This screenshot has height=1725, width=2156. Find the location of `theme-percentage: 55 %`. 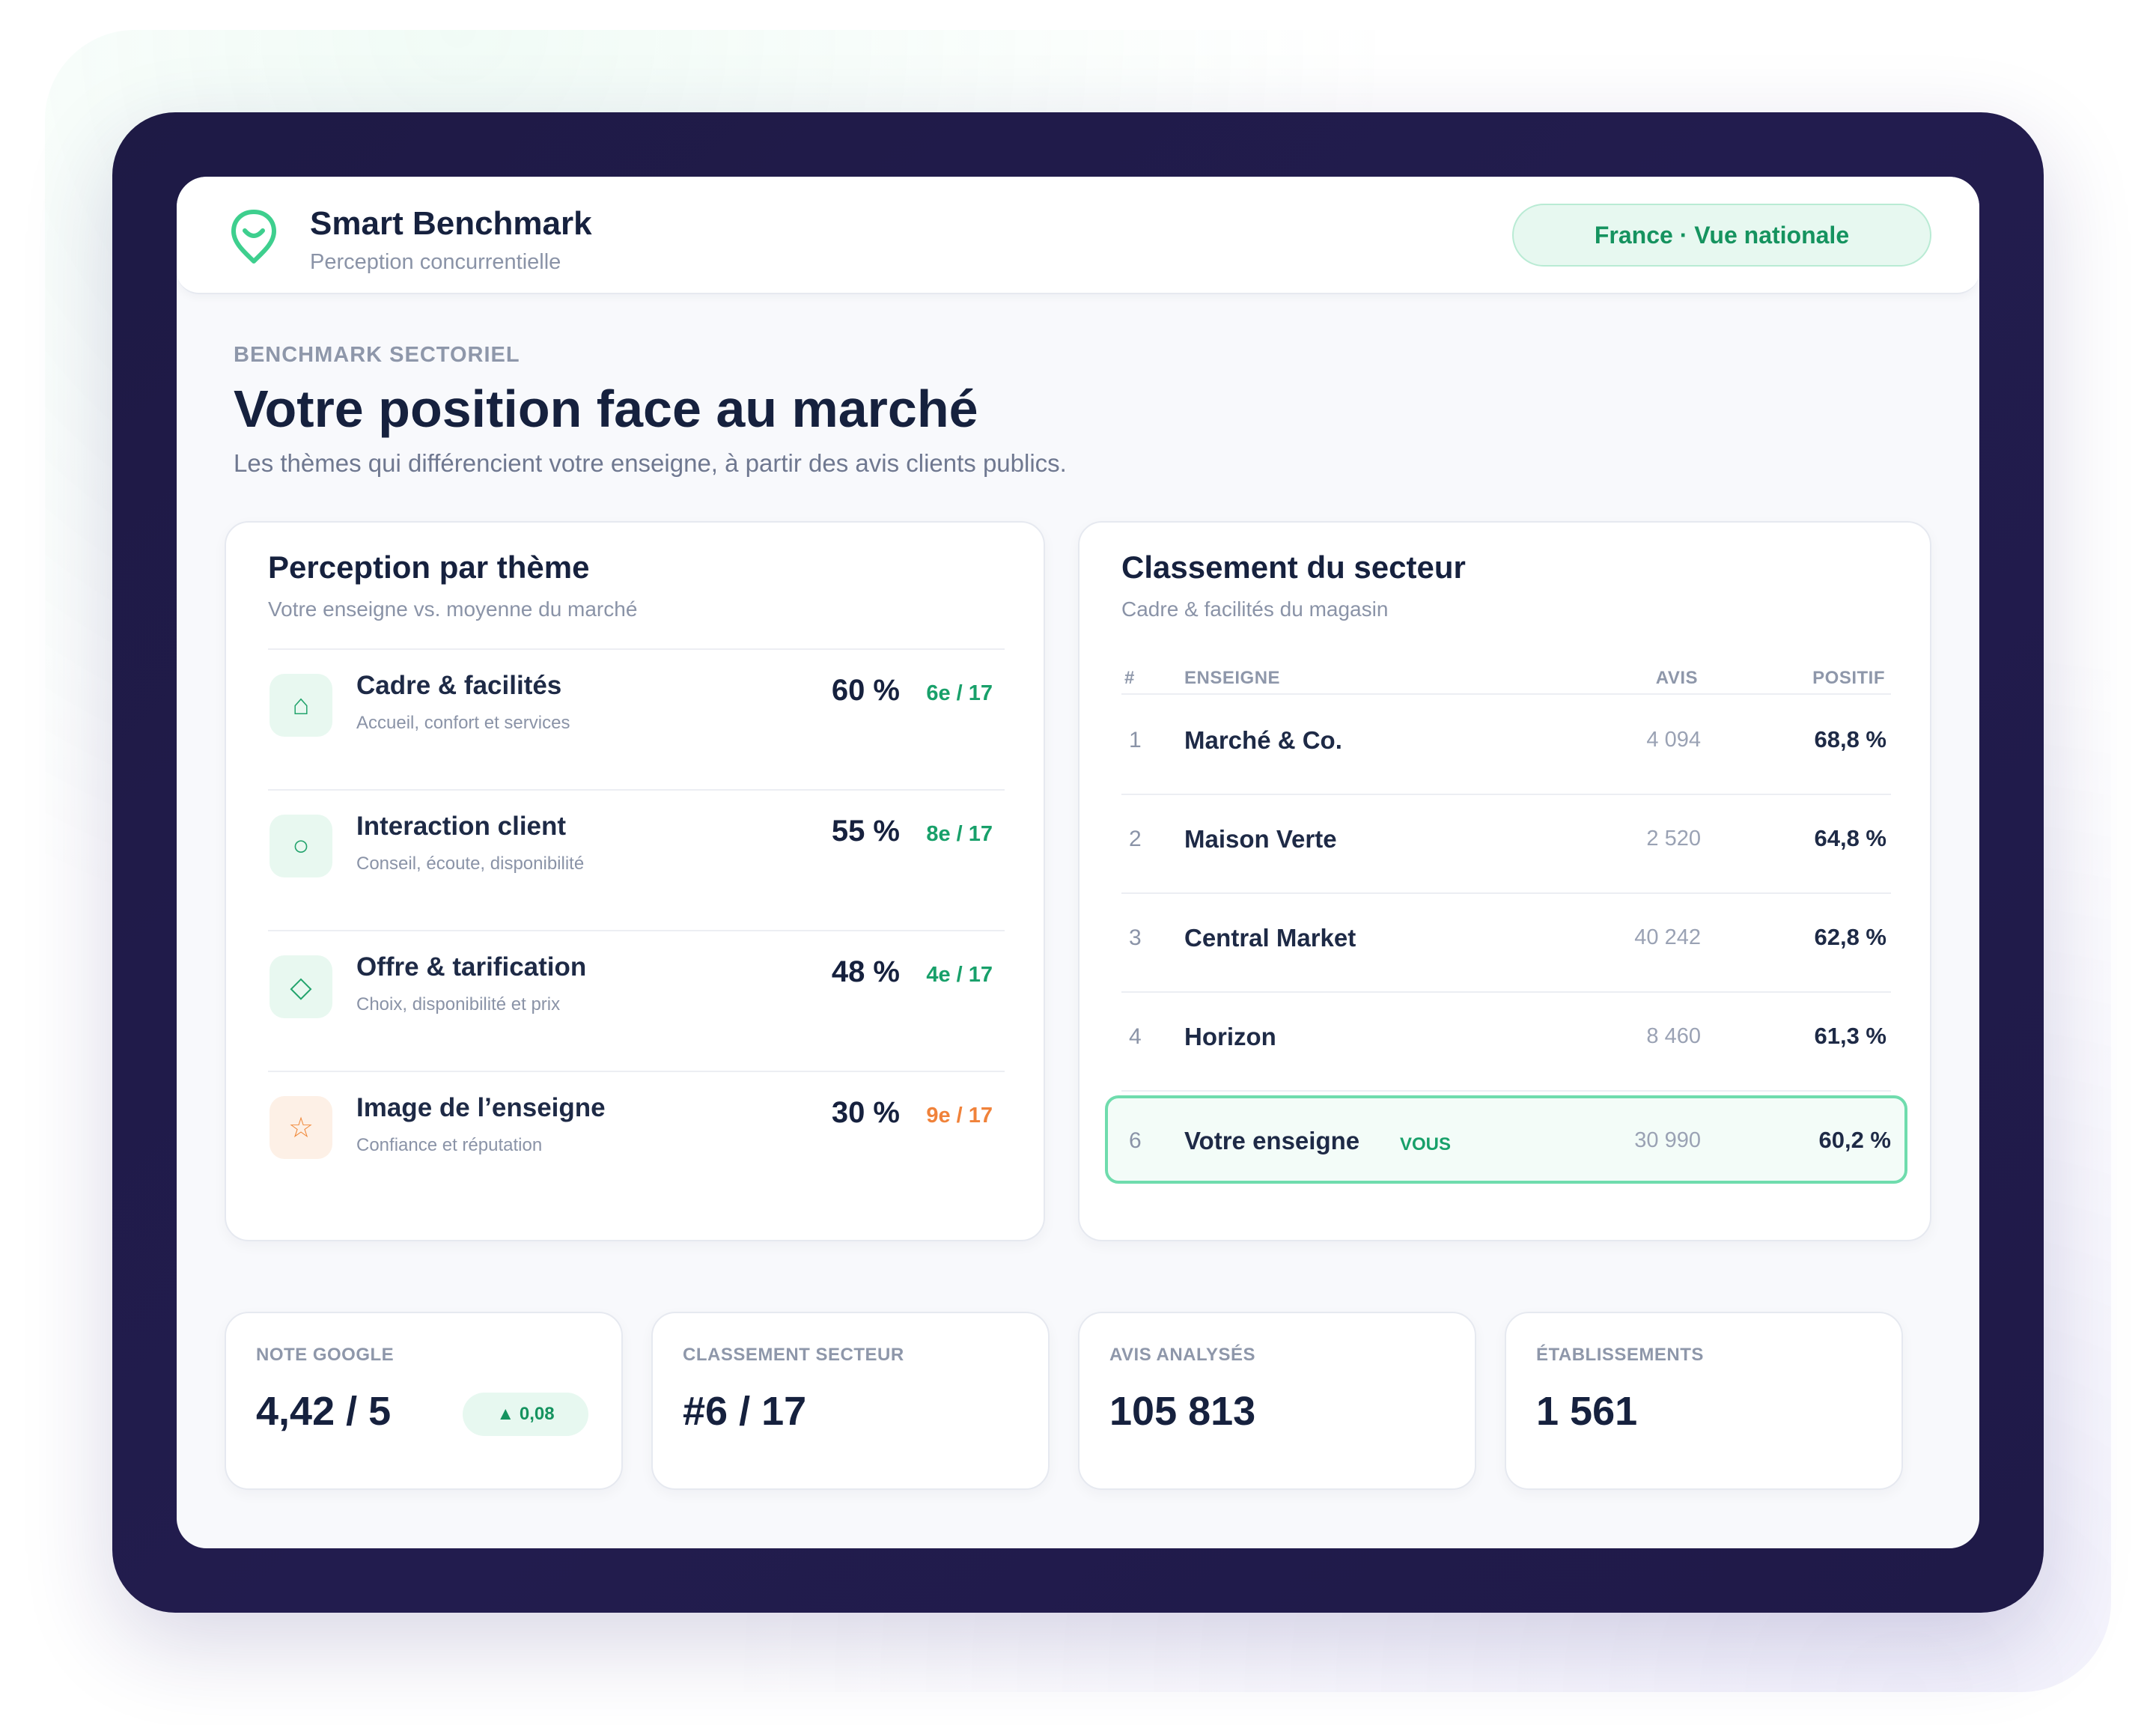

theme-percentage: 55 % is located at coordinates (866, 832).